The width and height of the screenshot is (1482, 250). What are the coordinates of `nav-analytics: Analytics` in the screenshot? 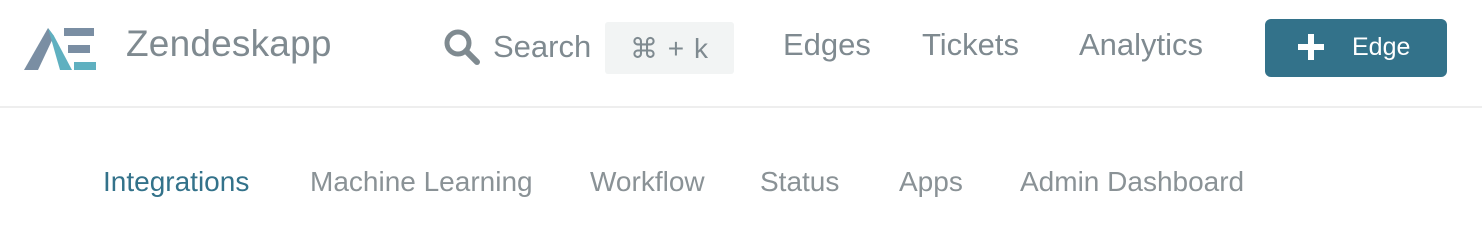 It's located at (1141, 45).